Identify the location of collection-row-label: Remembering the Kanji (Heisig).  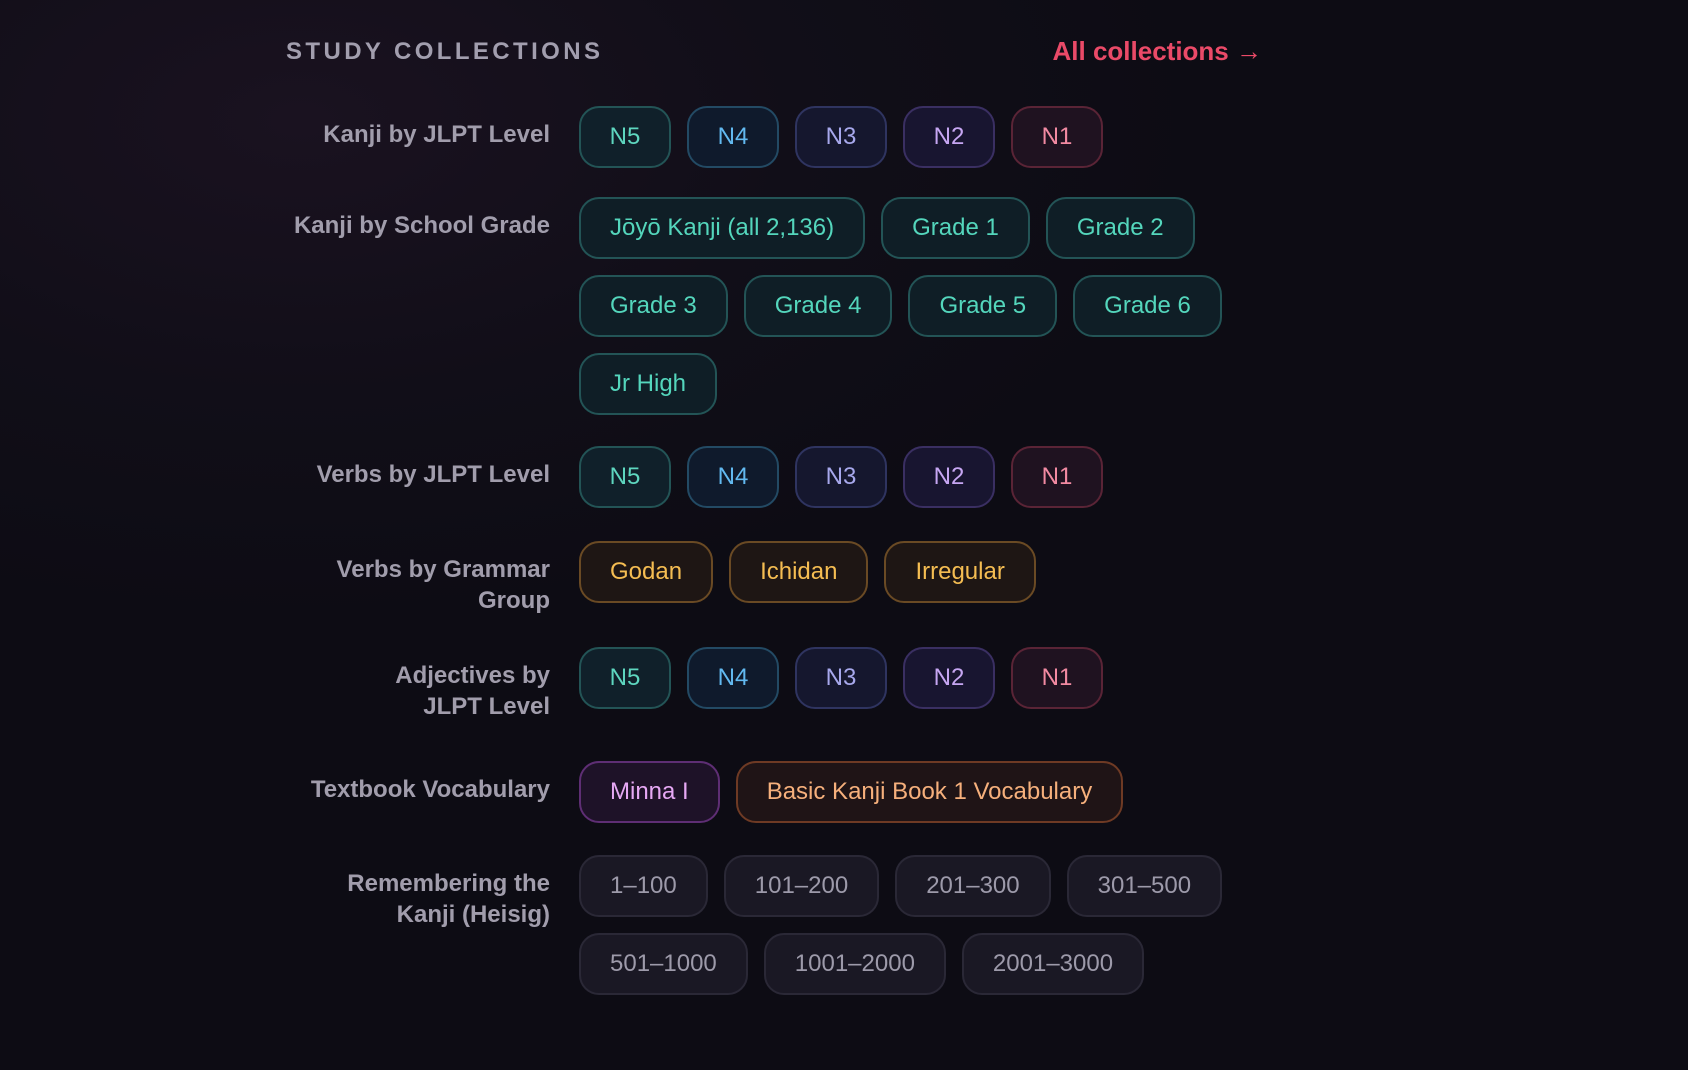
(448, 899).